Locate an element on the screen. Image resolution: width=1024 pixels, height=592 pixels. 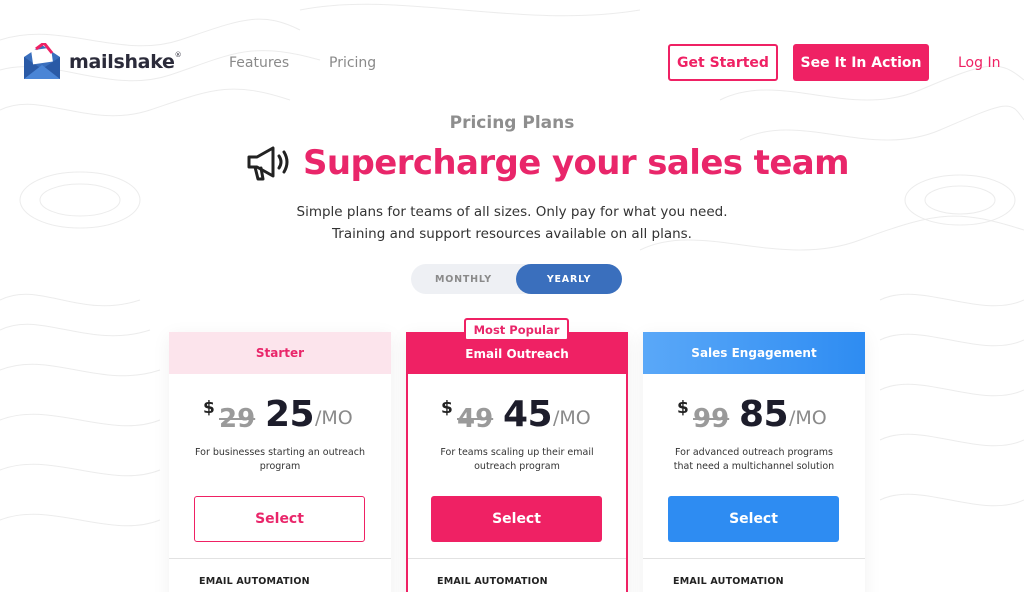
mailshake-logo-icon is located at coordinates (42, 61).